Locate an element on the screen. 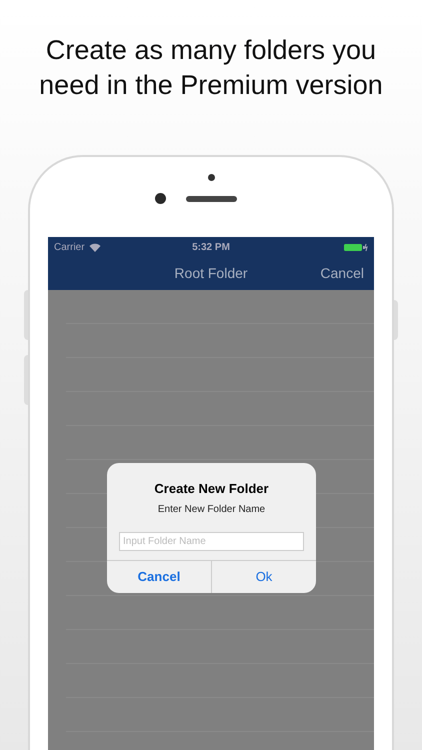 The width and height of the screenshot is (422, 750). dialog-title: Create New Folder is located at coordinates (211, 489).